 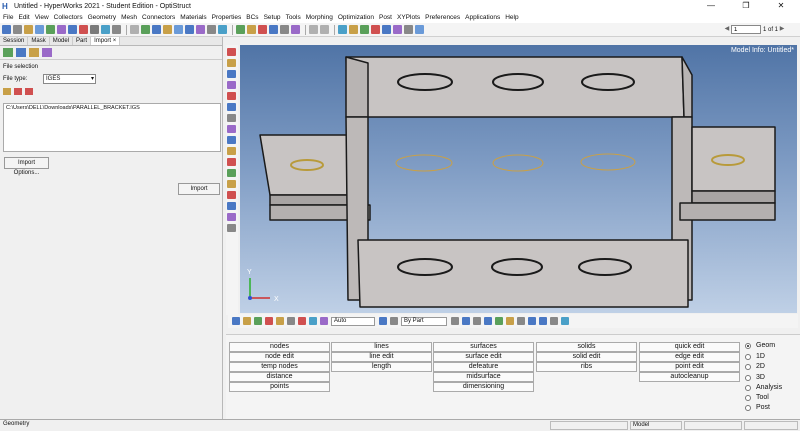 What do you see at coordinates (200, 29) in the screenshot?
I see `view-top-icon` at bounding box center [200, 29].